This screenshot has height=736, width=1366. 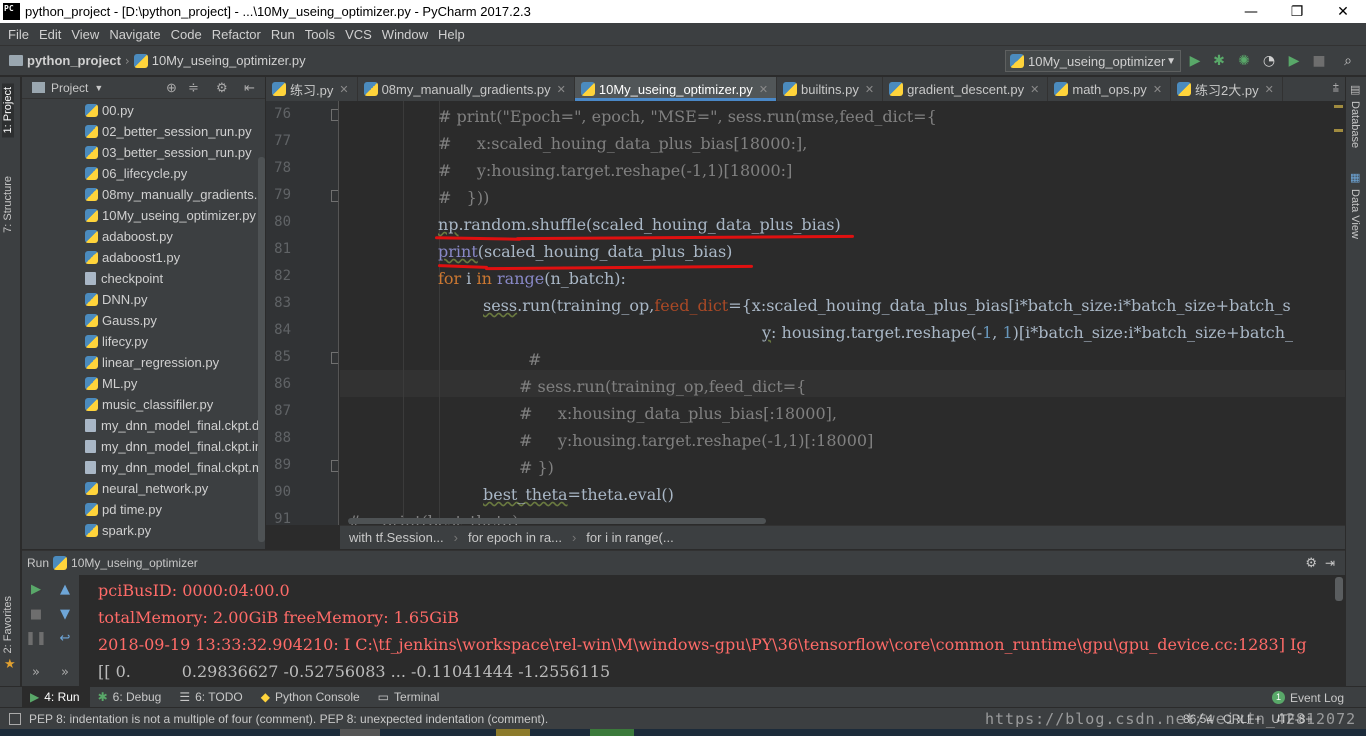 I want to click on error-stripe, so click(x=1338, y=313).